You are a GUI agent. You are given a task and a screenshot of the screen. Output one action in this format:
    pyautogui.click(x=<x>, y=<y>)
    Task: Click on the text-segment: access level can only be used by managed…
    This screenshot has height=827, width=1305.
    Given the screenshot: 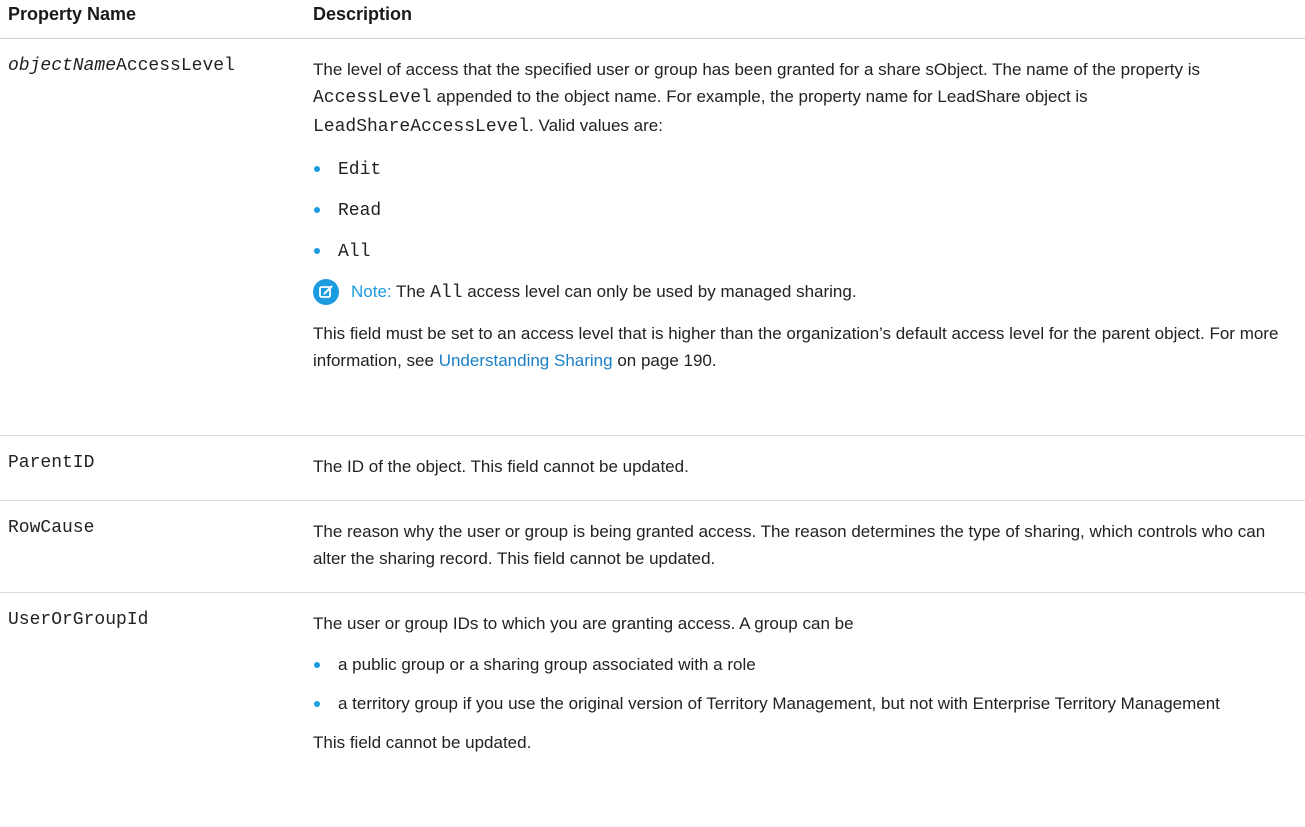 What is the action you would take?
    pyautogui.click(x=659, y=291)
    